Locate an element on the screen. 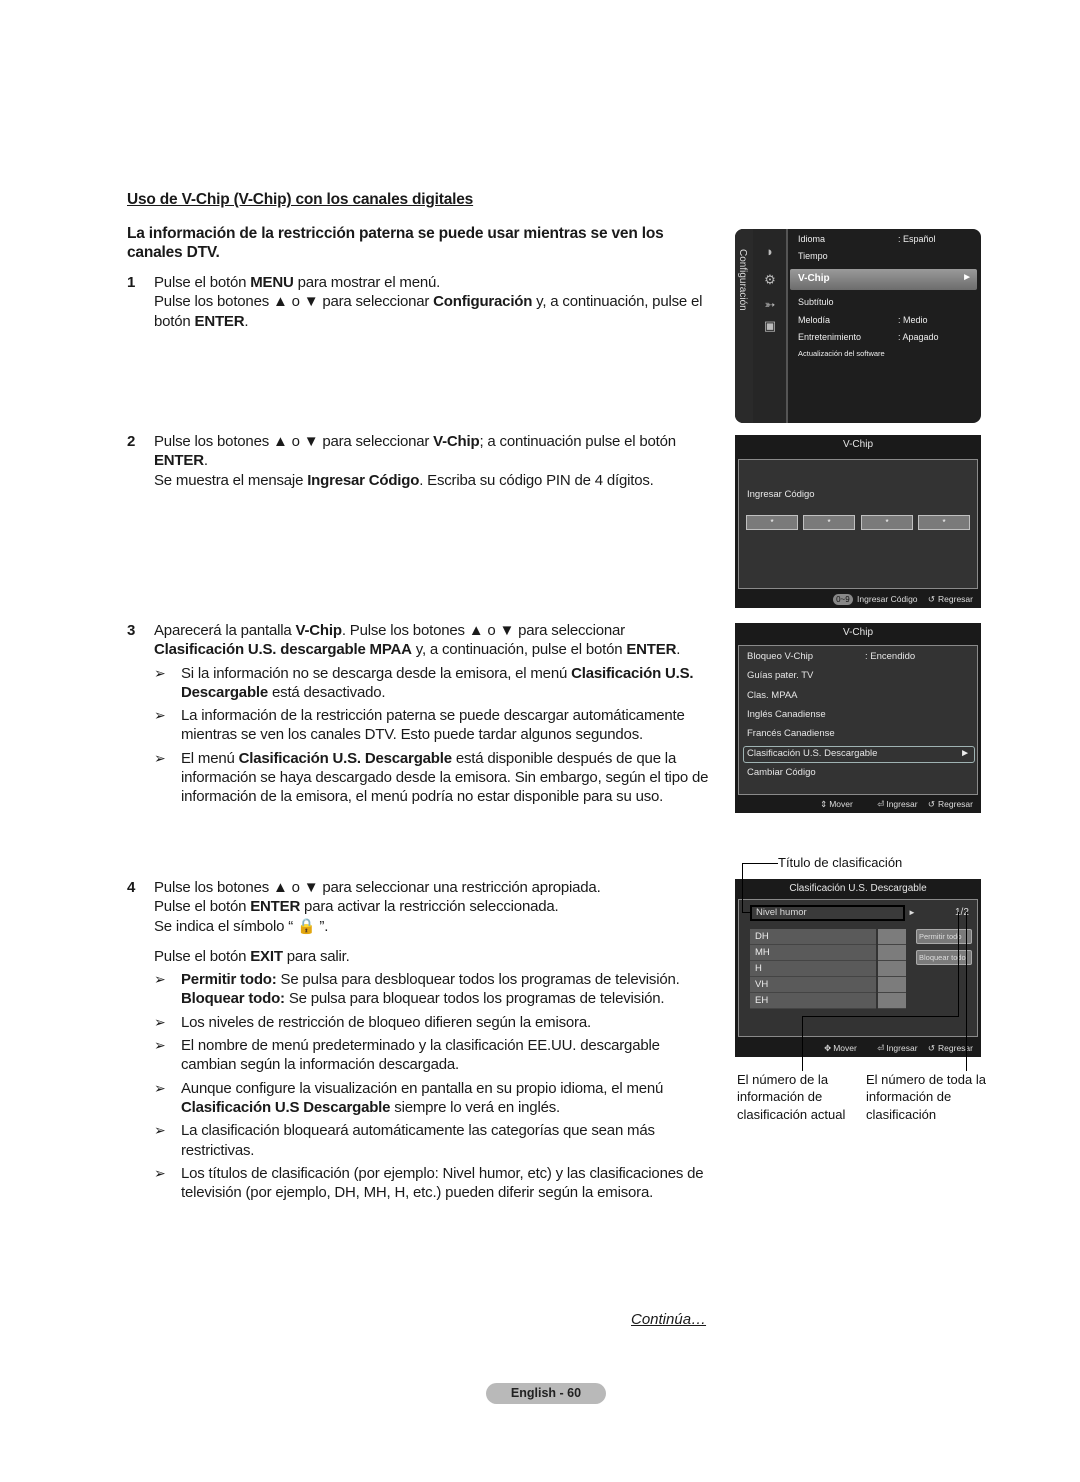 This screenshot has height=1482, width=1080. menu-item: Clas. MPAA is located at coordinates (772, 695).